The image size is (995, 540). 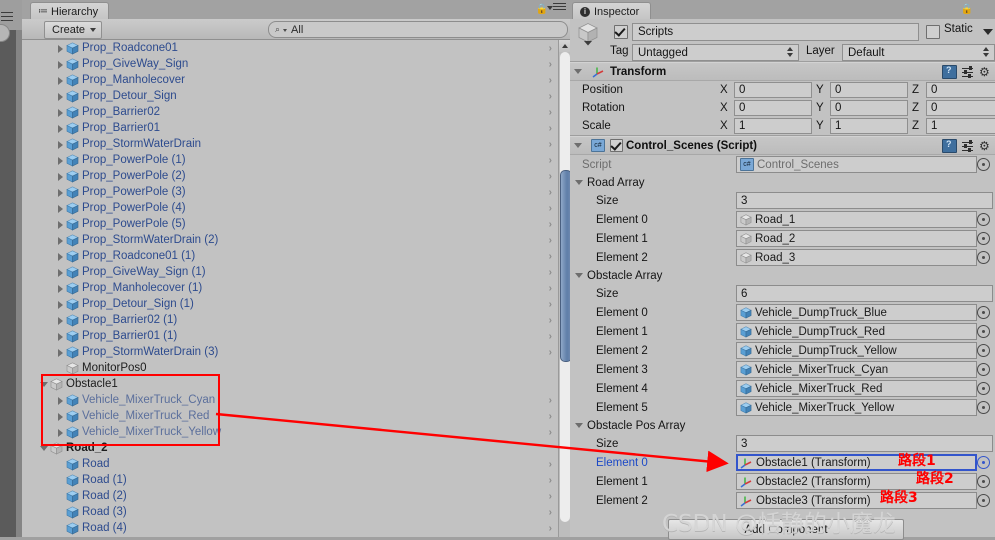 I want to click on transform-rotation-y-field: 0, so click(x=869, y=108).